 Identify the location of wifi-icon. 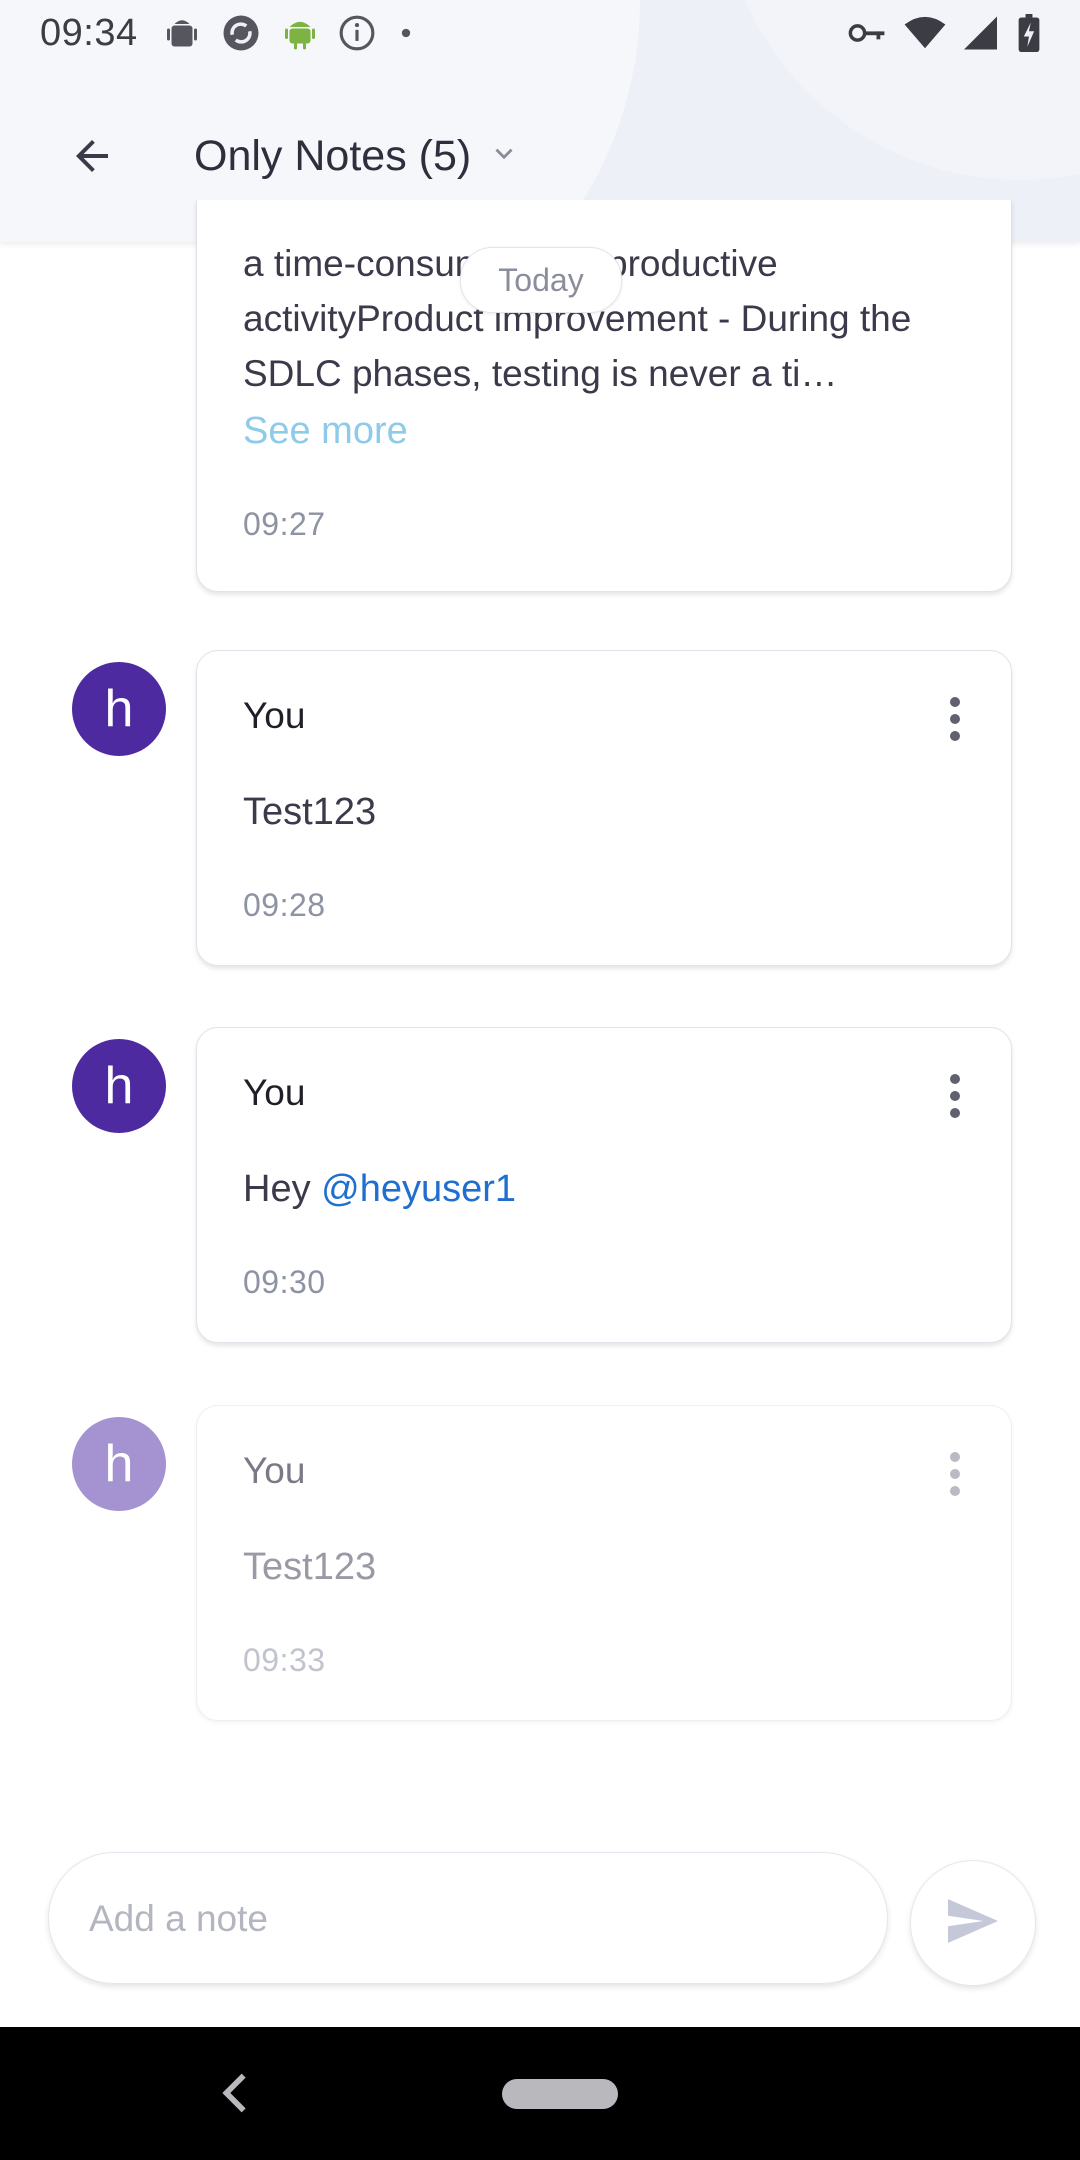
(925, 33).